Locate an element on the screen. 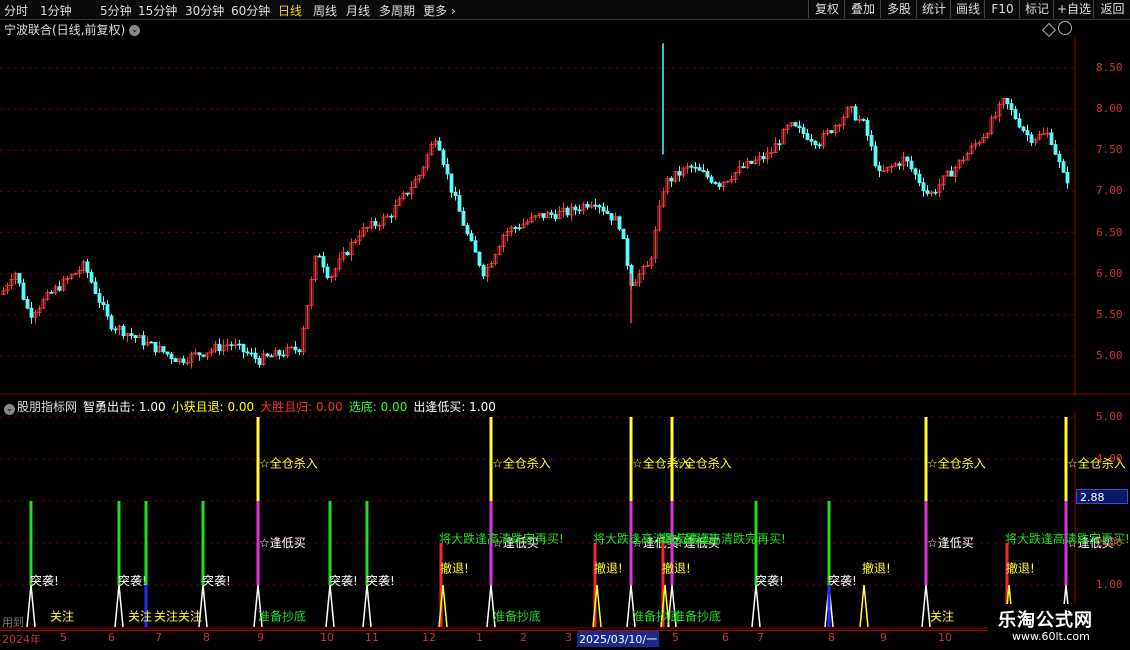 This screenshot has width=1130, height=650. period-more: 更多 › is located at coordinates (439, 10).